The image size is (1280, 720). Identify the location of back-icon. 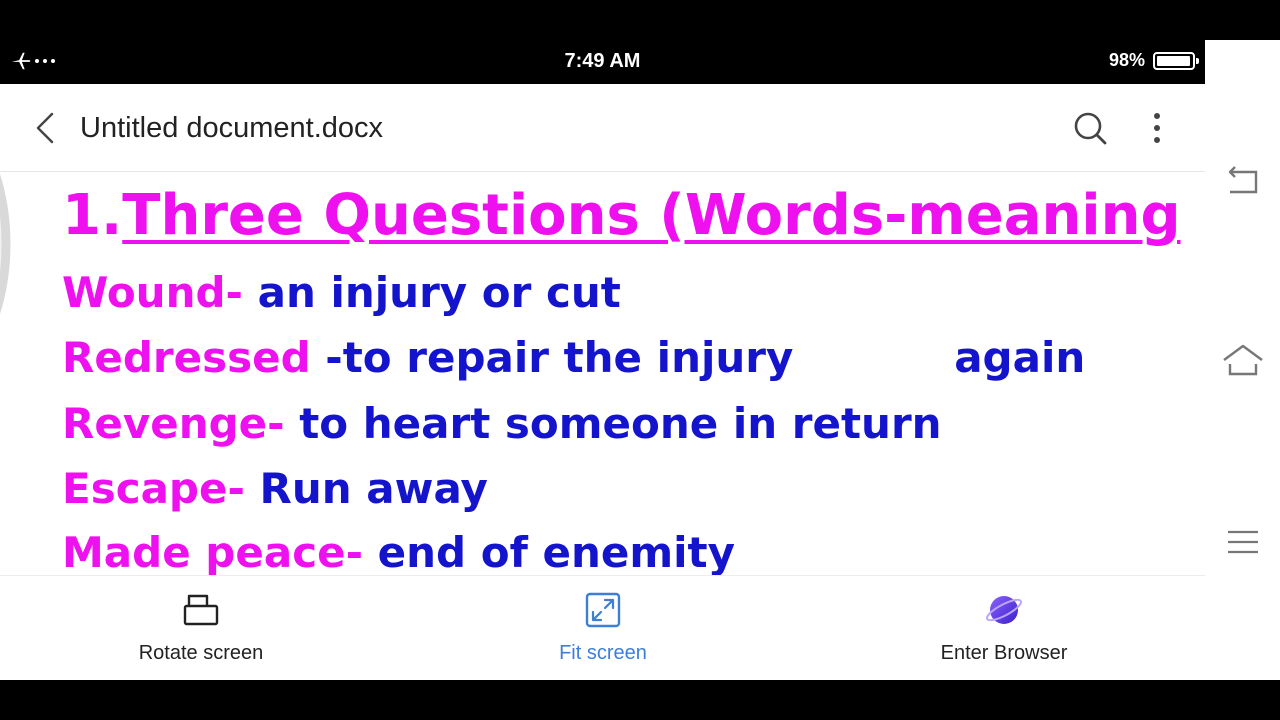
(45, 128).